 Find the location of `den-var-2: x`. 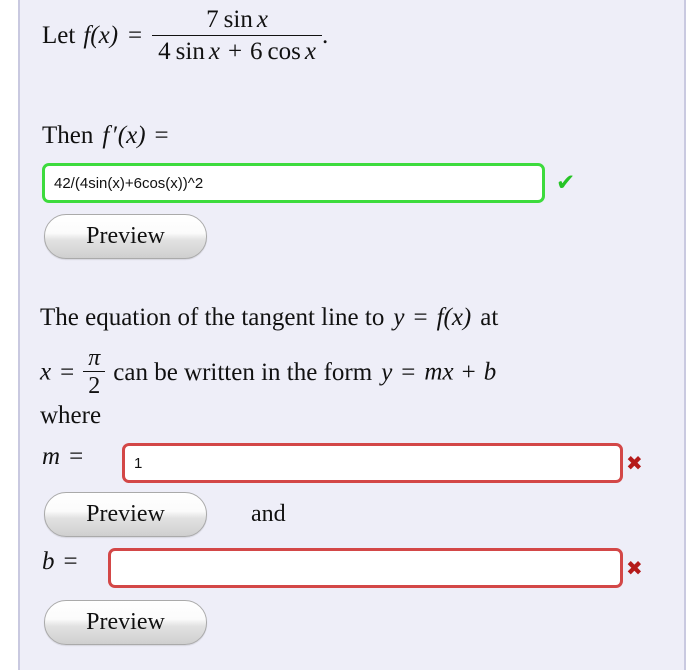

den-var-2: x is located at coordinates (310, 52).